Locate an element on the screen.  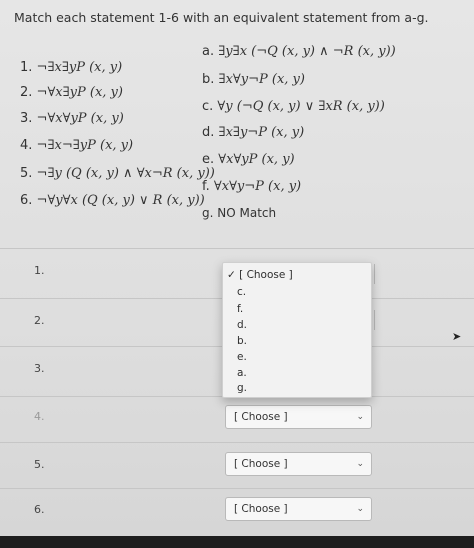
dropdown-option-a: a. is located at coordinates (242, 373).